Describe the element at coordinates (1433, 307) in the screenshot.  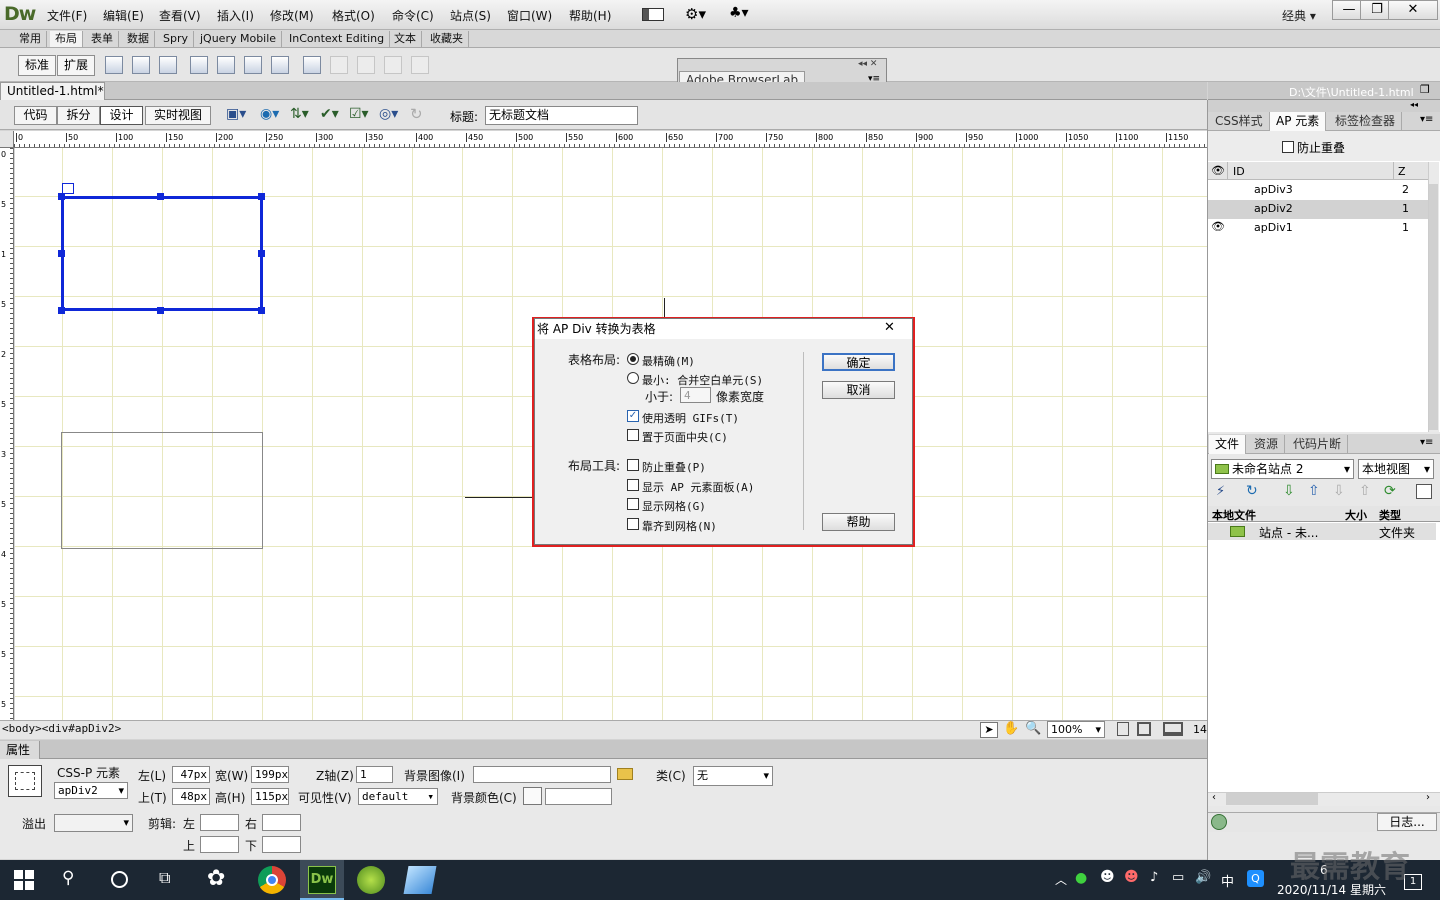
I see `scrollbar-thumb` at that location.